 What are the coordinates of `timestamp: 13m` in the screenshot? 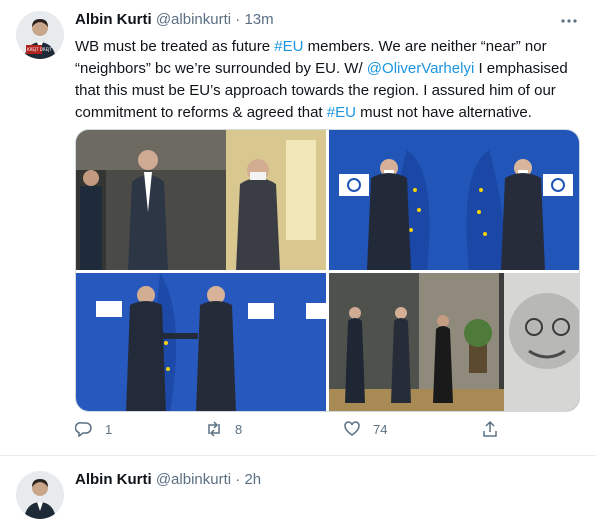 It's located at (258, 19).